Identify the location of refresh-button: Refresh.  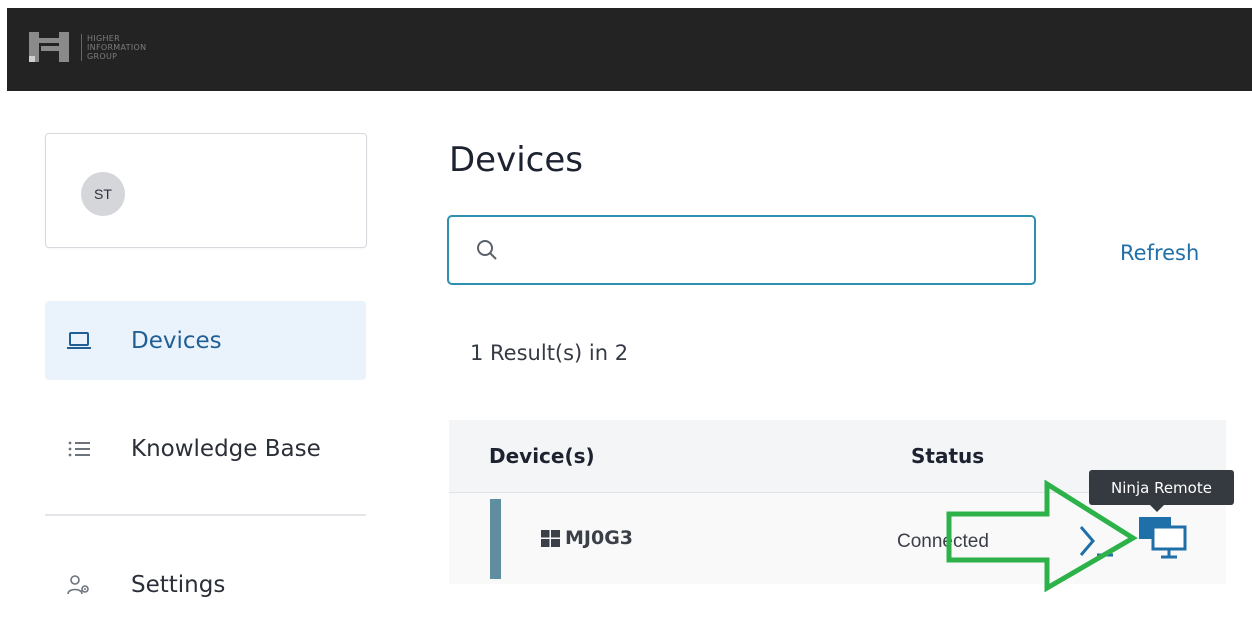
(1159, 253).